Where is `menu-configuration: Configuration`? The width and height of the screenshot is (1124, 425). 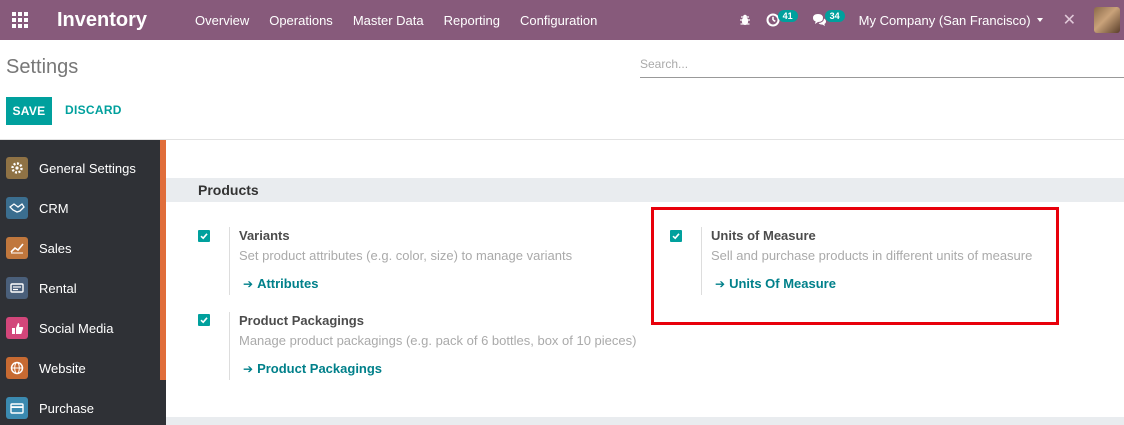 menu-configuration: Configuration is located at coordinates (558, 20).